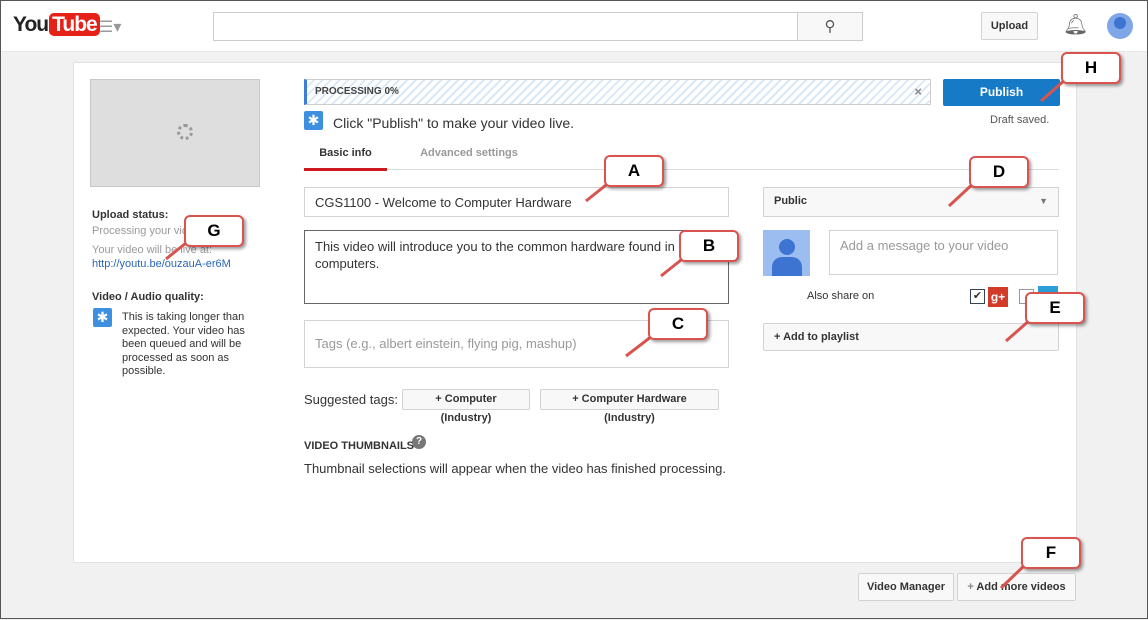 The height and width of the screenshot is (620, 1148). I want to click on callout-f: F, so click(1051, 553).